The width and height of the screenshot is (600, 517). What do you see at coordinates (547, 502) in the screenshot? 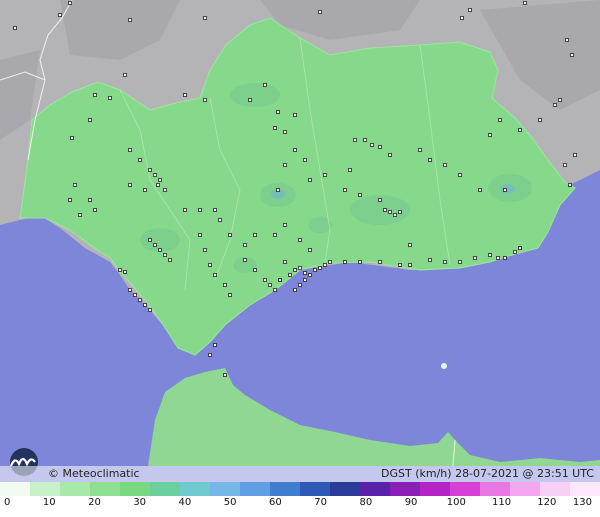
I see `scale-tick-label: 120` at bounding box center [547, 502].